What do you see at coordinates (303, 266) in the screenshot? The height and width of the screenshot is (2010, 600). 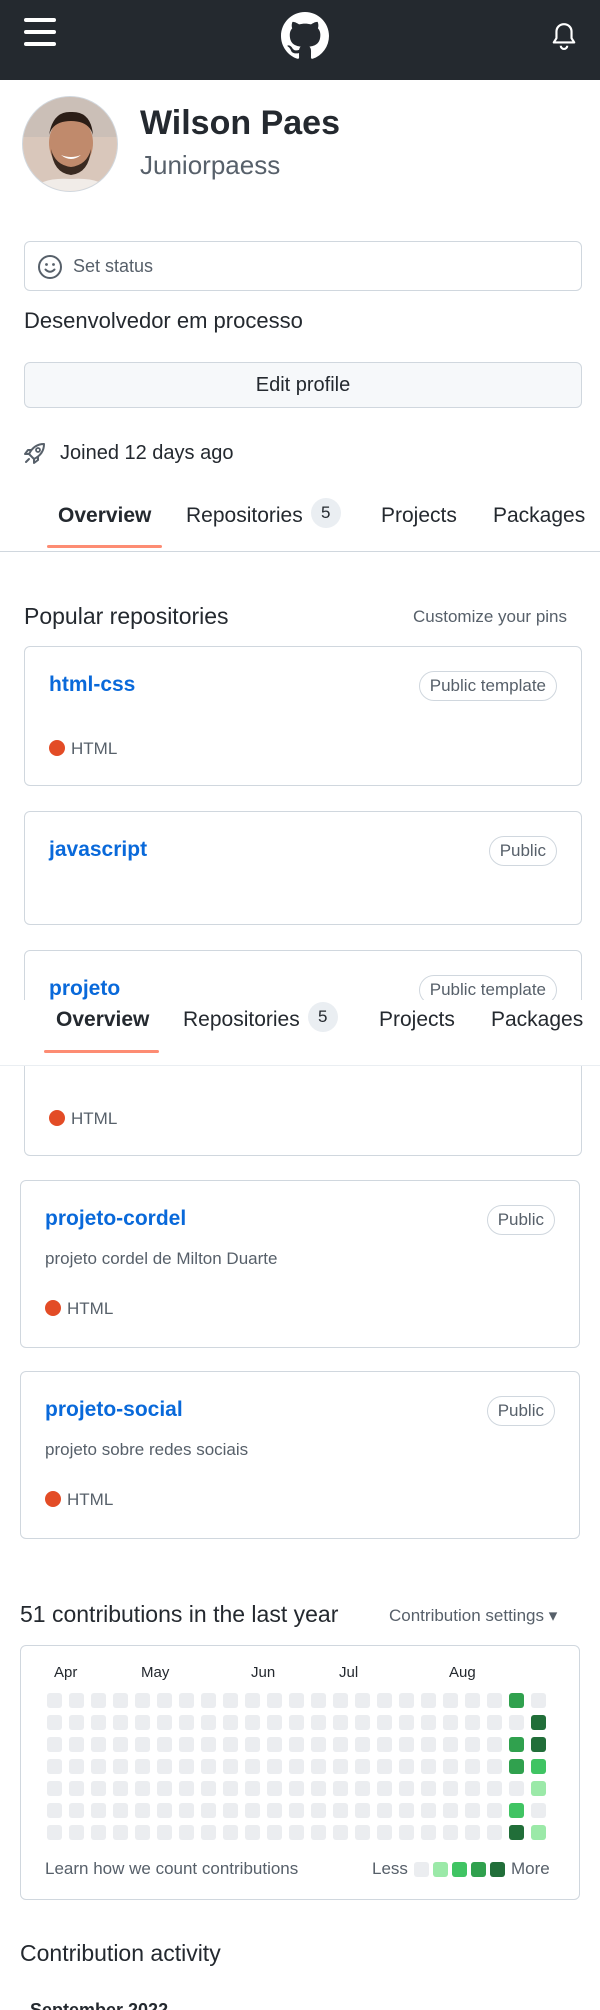 I see `set-status-button: Set status` at bounding box center [303, 266].